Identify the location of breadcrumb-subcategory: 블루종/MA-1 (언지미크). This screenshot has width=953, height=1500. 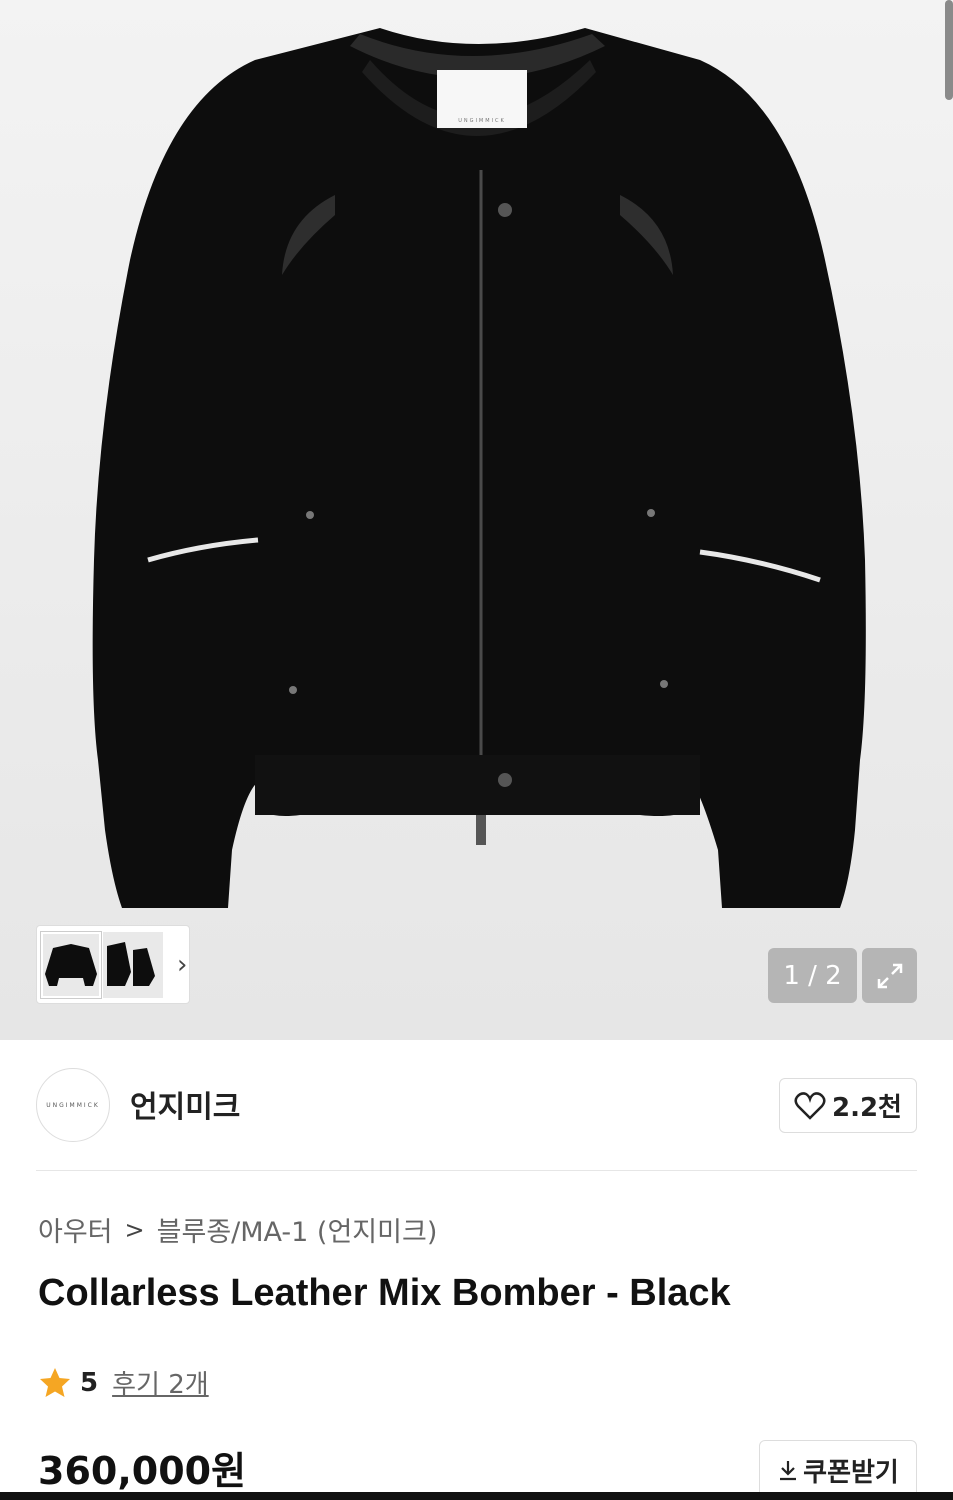
(297, 1229).